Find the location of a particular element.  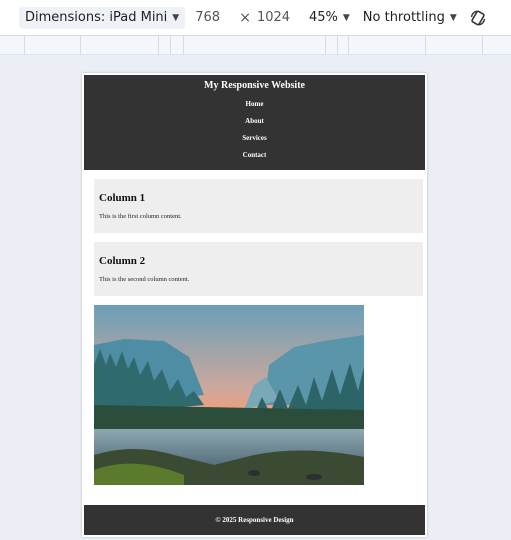

device-dimensions-select: Dimensions: iPad Mini ▼ is located at coordinates (102, 17).